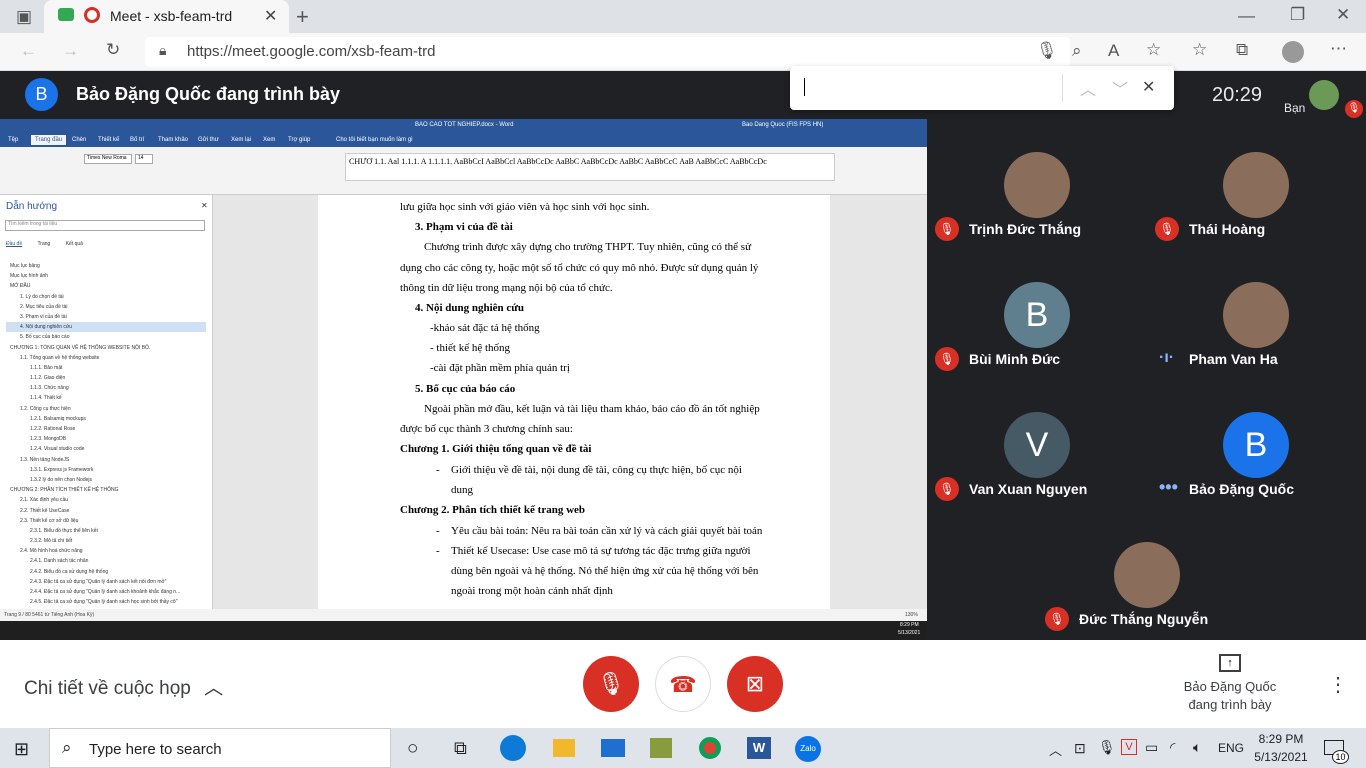 Image resolution: width=1366 pixels, height=768 pixels. Describe the element at coordinates (106, 358) in the screenshot. I see `nav-heading-item: 1.1. Tổng quan về hệ thống website` at that location.